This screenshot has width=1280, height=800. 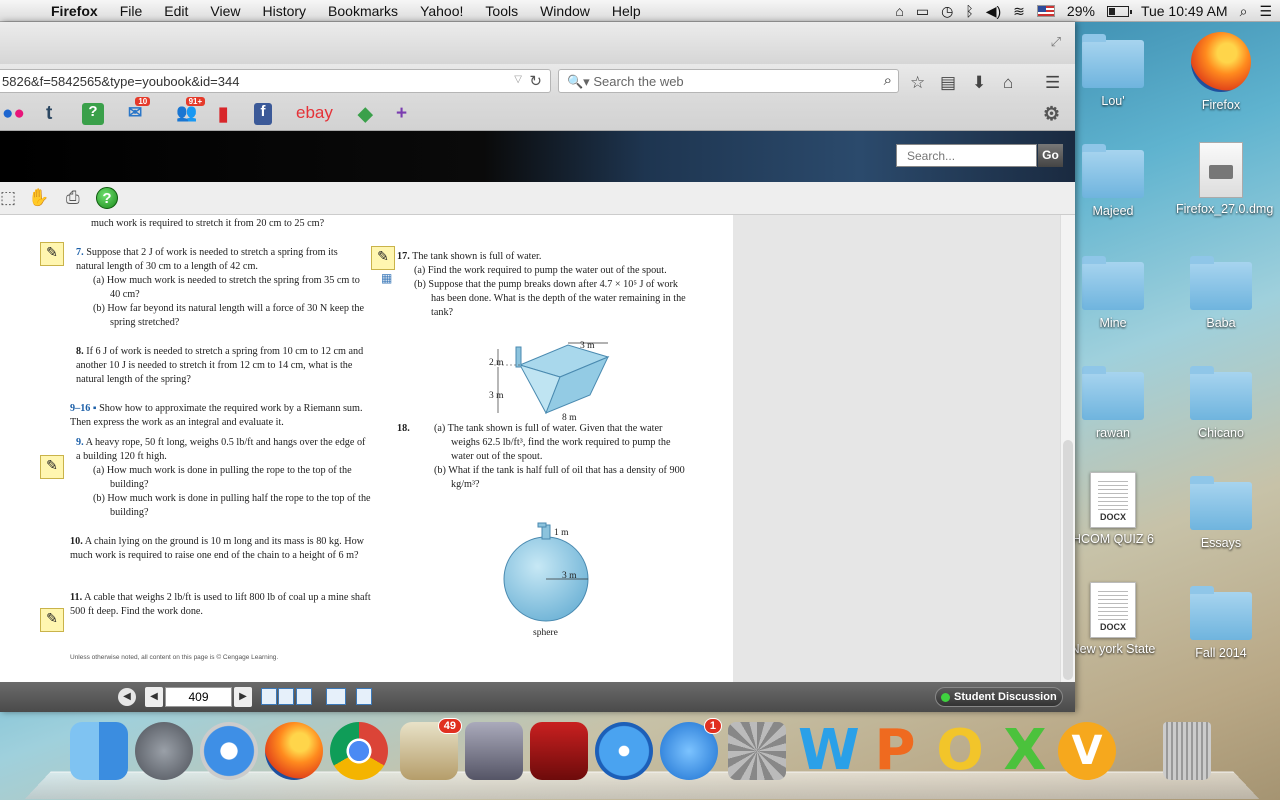 What do you see at coordinates (917, 83) in the screenshot?
I see `bookmark-star-icon: ☆` at bounding box center [917, 83].